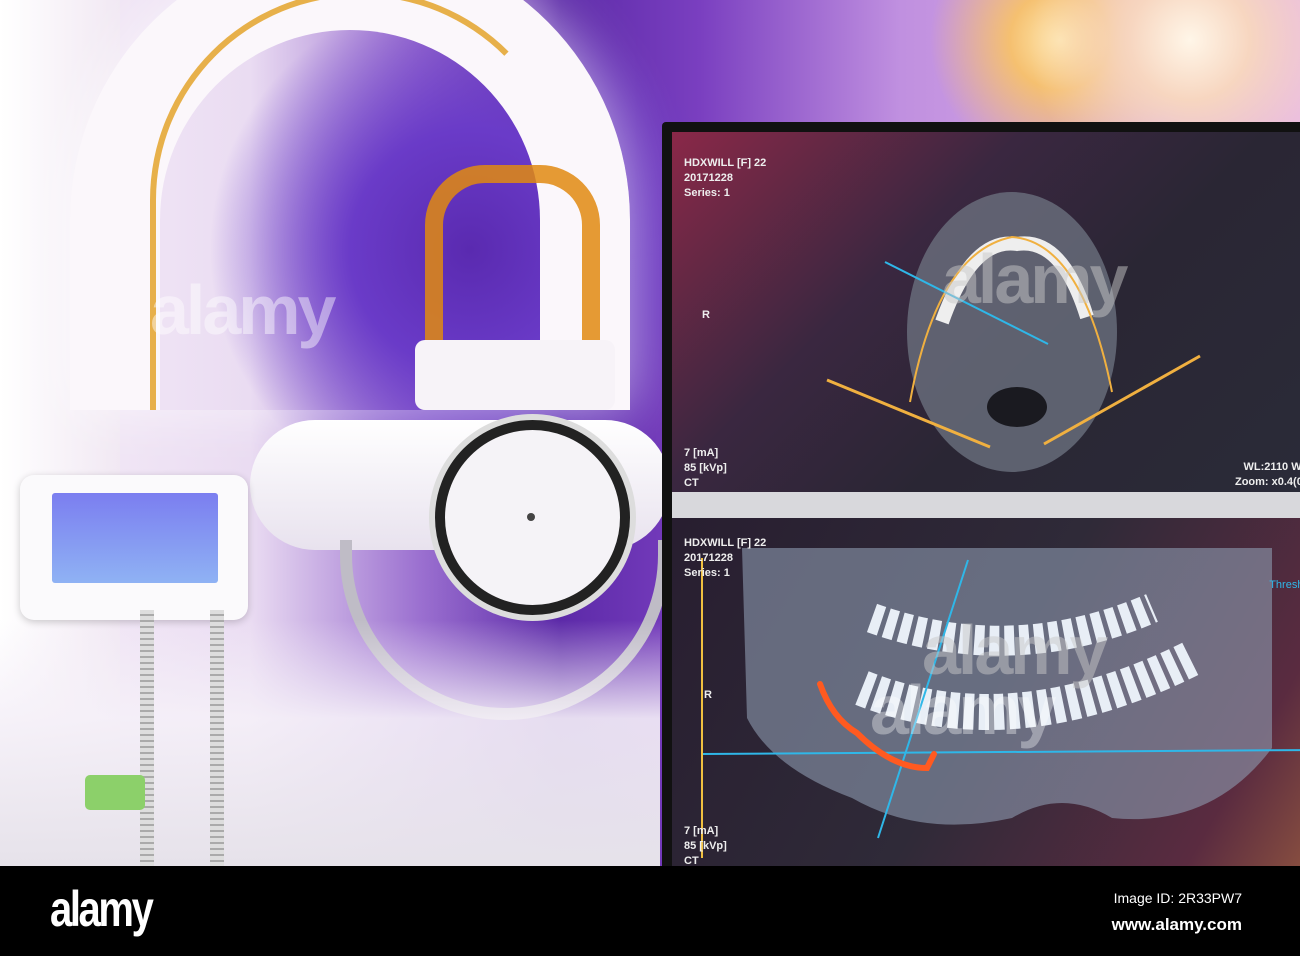 The height and width of the screenshot is (956, 1300). Describe the element at coordinates (115, 792) in the screenshot. I see `green-container` at that location.